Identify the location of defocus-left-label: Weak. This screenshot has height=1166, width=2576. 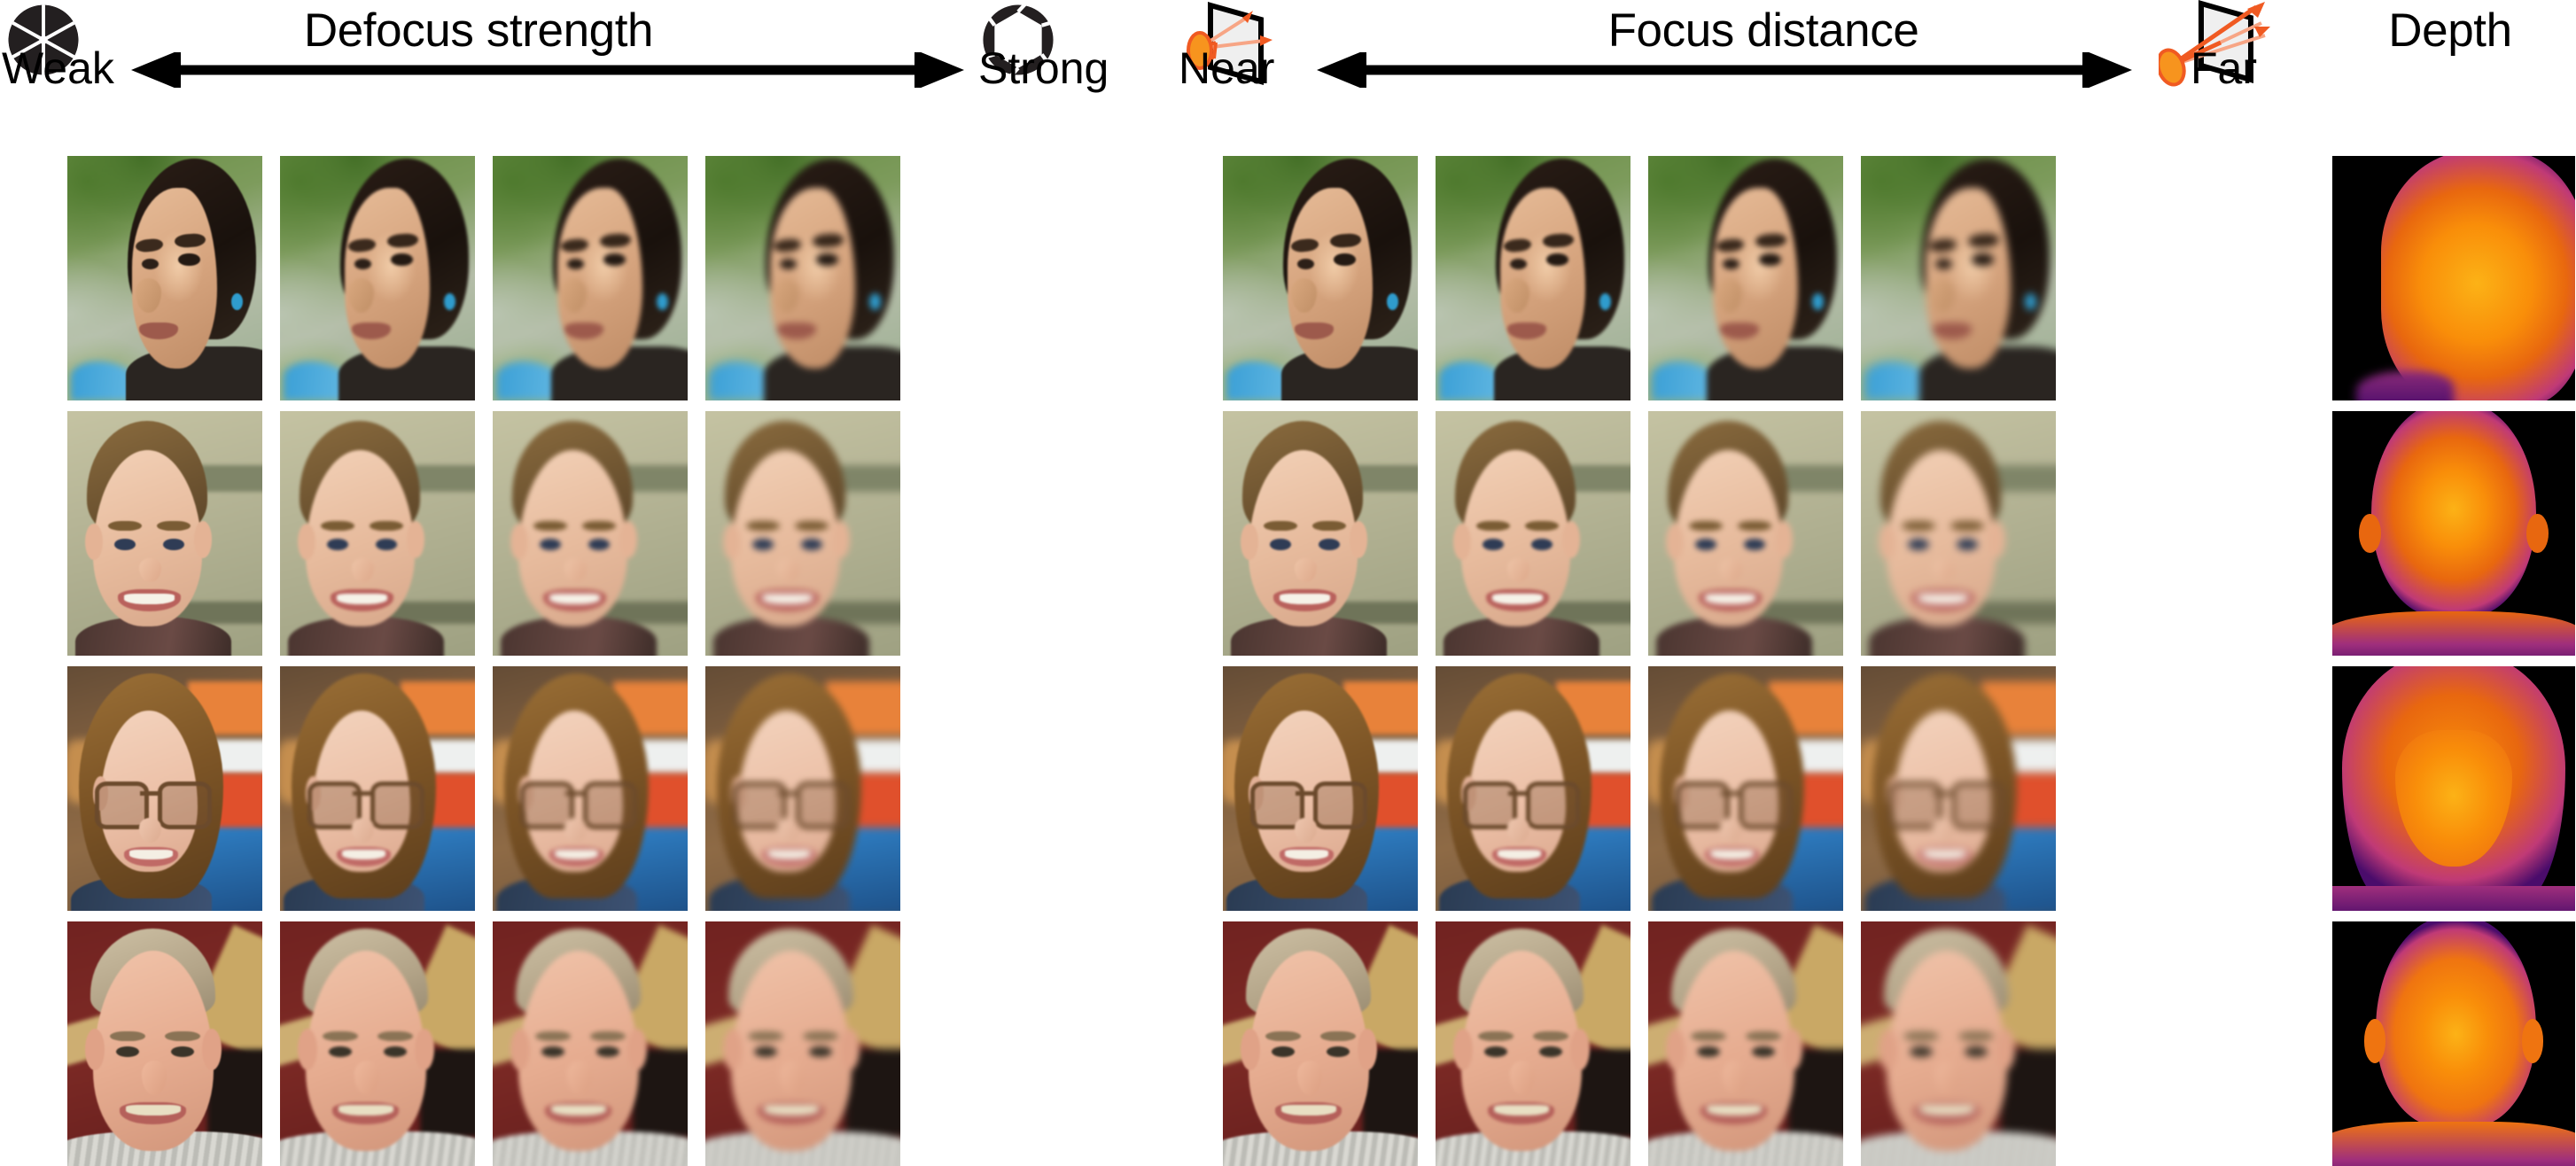
(58, 68).